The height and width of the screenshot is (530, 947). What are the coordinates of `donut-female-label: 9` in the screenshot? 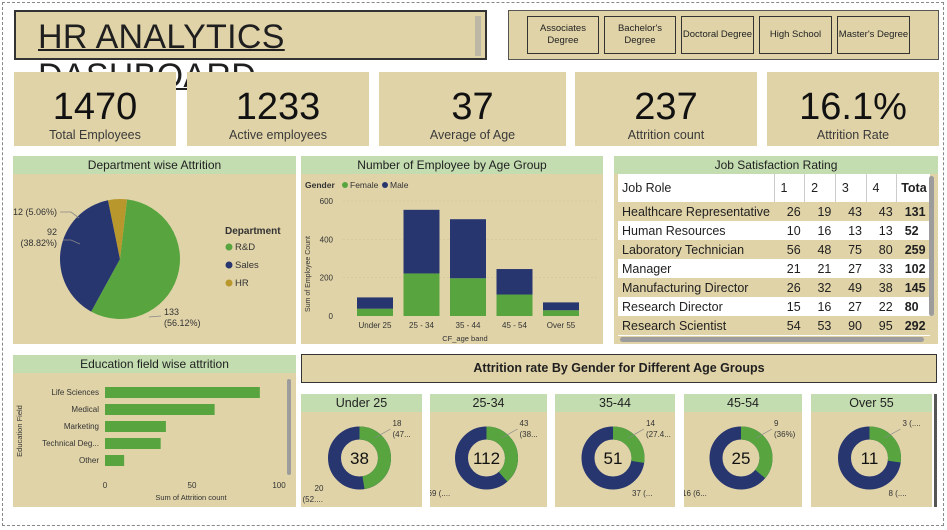 It's located at (776, 423).